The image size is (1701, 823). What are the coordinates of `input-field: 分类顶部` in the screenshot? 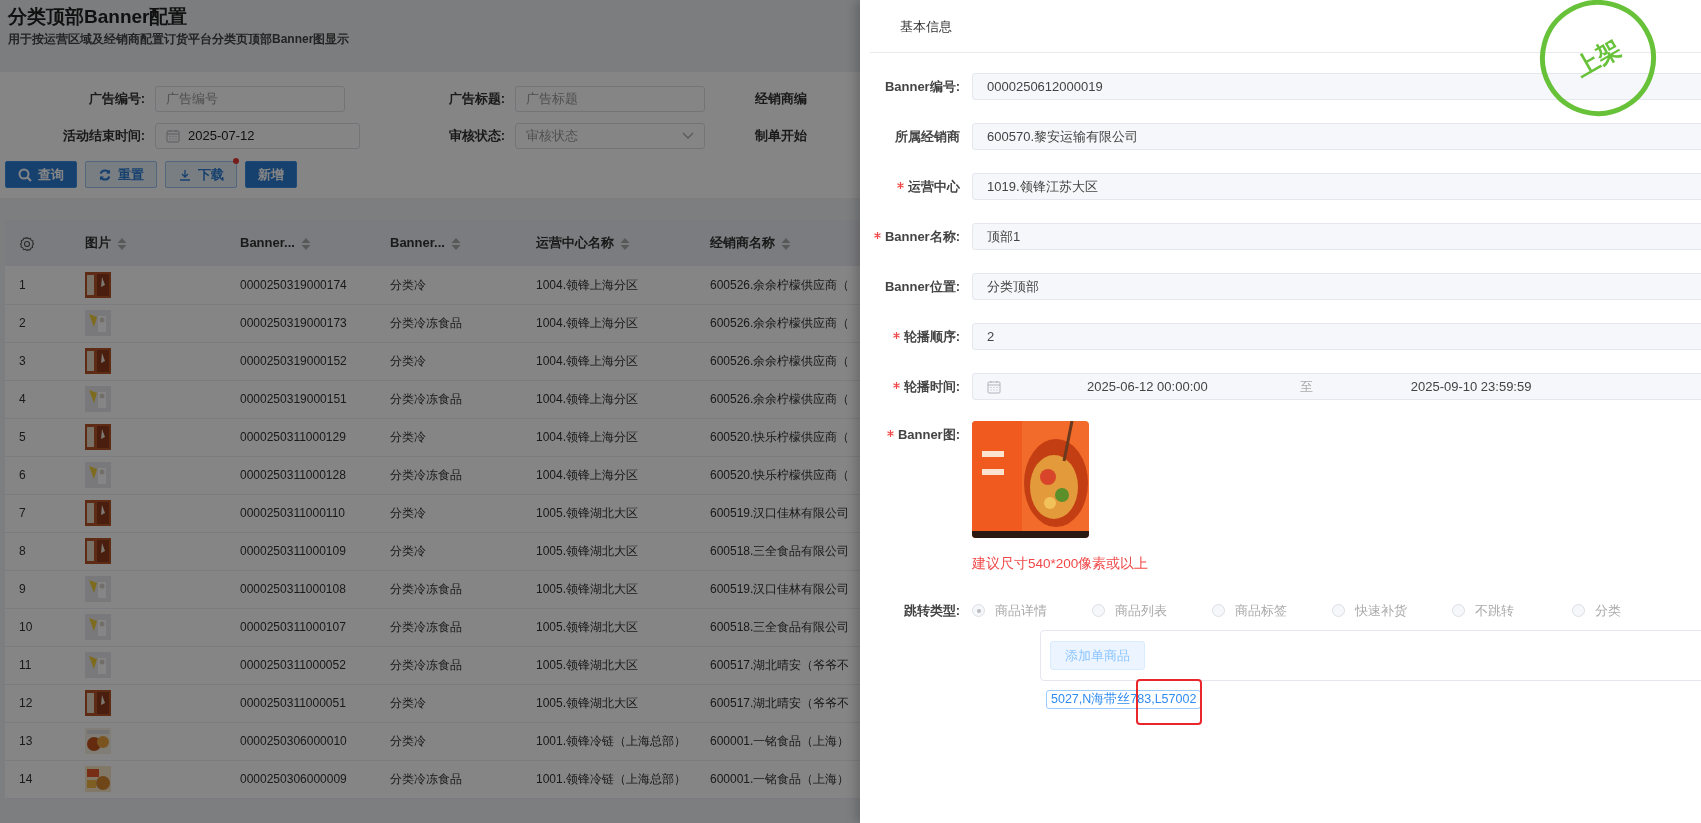 It's located at (1336, 286).